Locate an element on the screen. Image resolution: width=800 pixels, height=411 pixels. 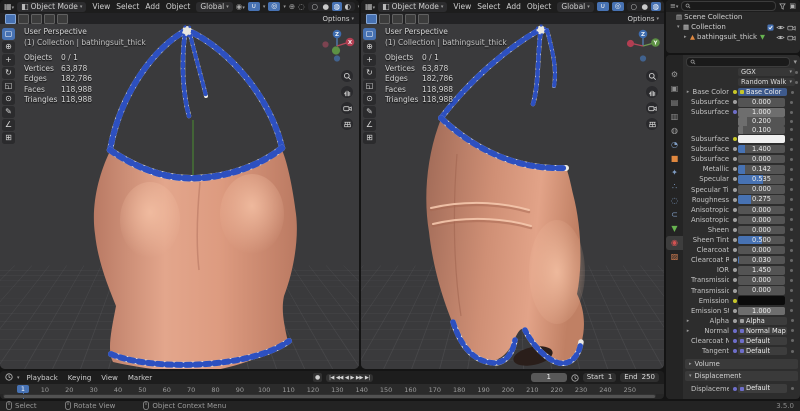
volume-section-header: ▸ Volume is located at coordinates (741, 363).